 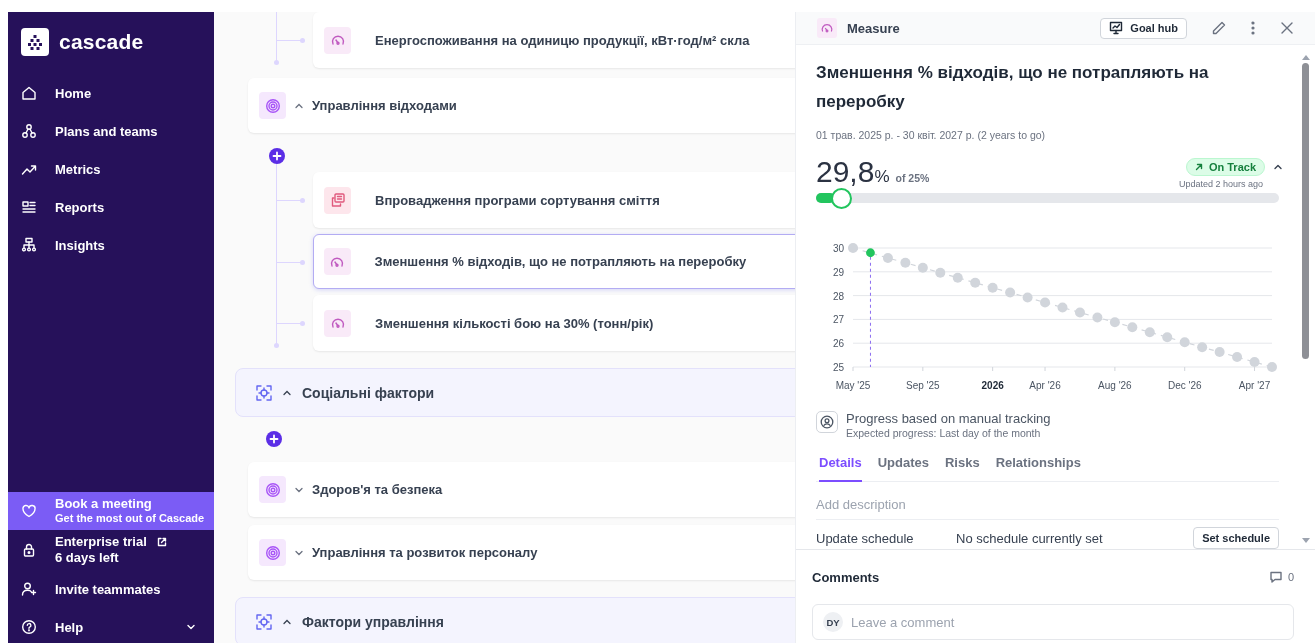 What do you see at coordinates (337, 200) in the screenshot?
I see `documents-icon` at bounding box center [337, 200].